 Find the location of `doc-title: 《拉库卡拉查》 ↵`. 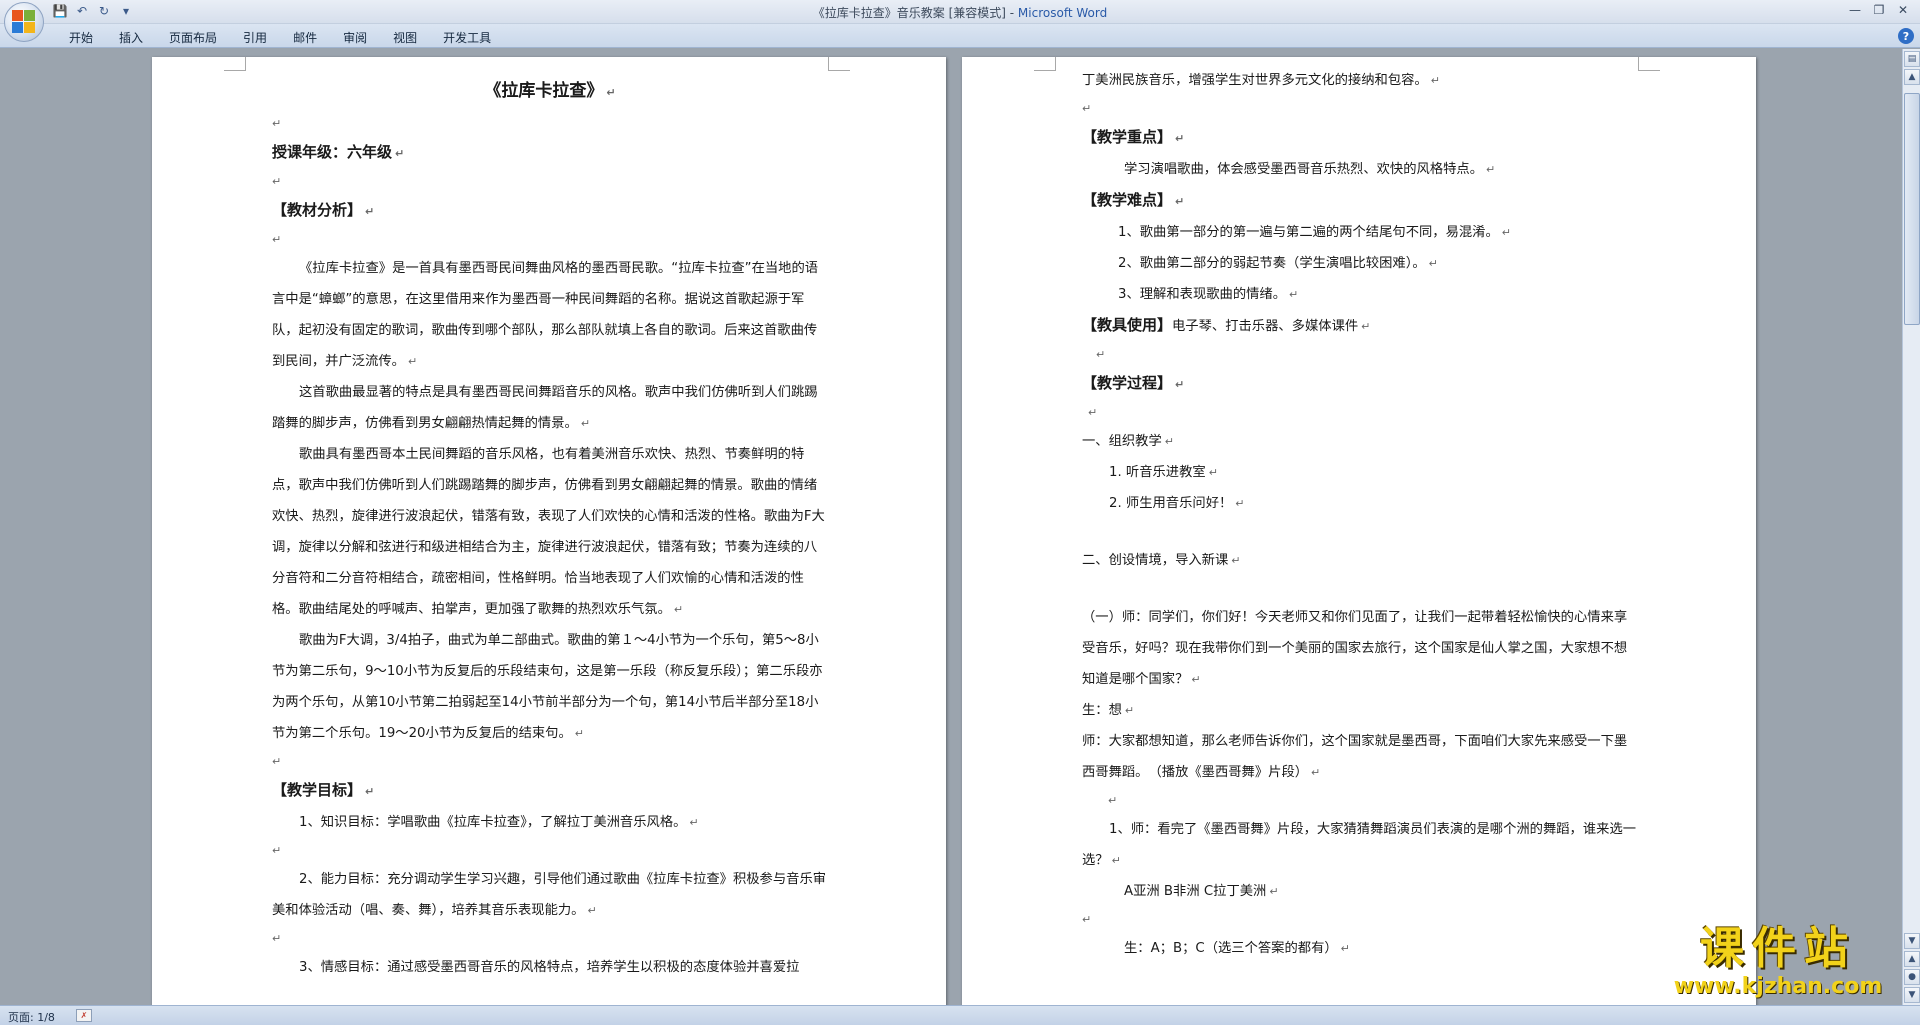

doc-title: 《拉库卡拉查》 ↵ is located at coordinates (550, 91).